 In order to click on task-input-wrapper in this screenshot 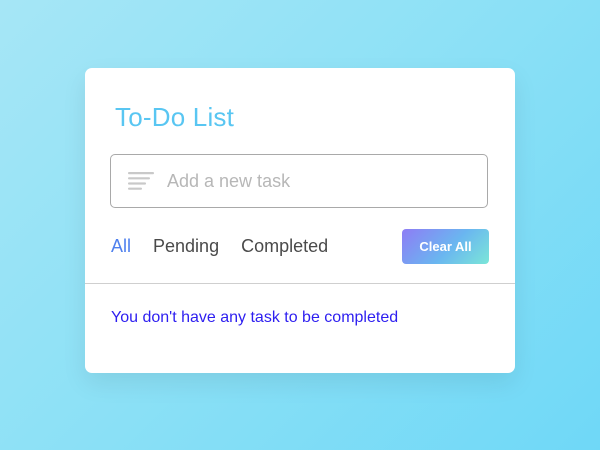, I will do `click(299, 181)`.